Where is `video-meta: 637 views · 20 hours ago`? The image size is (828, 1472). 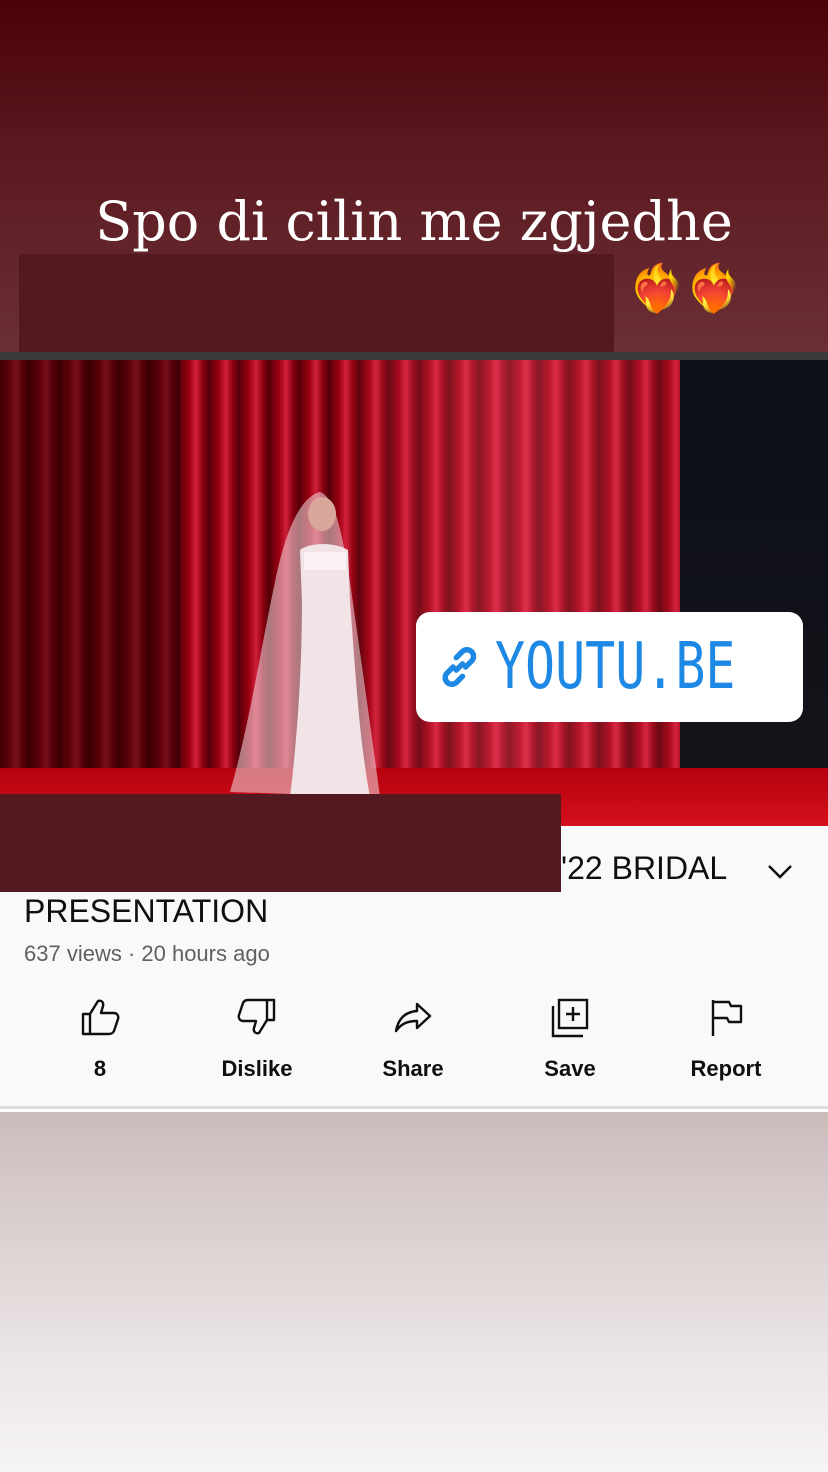 video-meta: 637 views · 20 hours ago is located at coordinates (147, 953).